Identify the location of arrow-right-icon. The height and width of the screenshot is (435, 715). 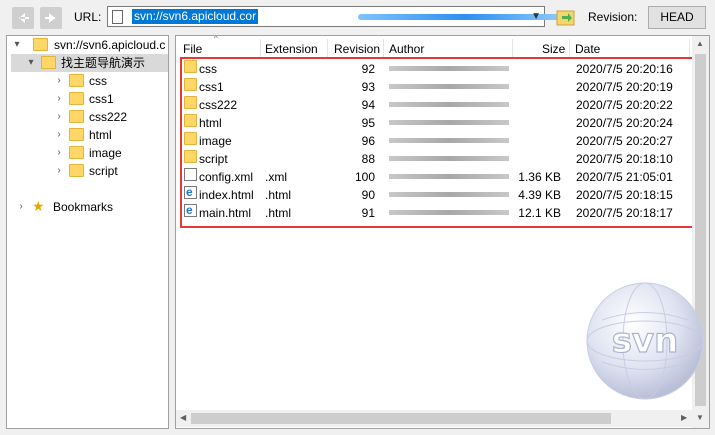
(50, 18).